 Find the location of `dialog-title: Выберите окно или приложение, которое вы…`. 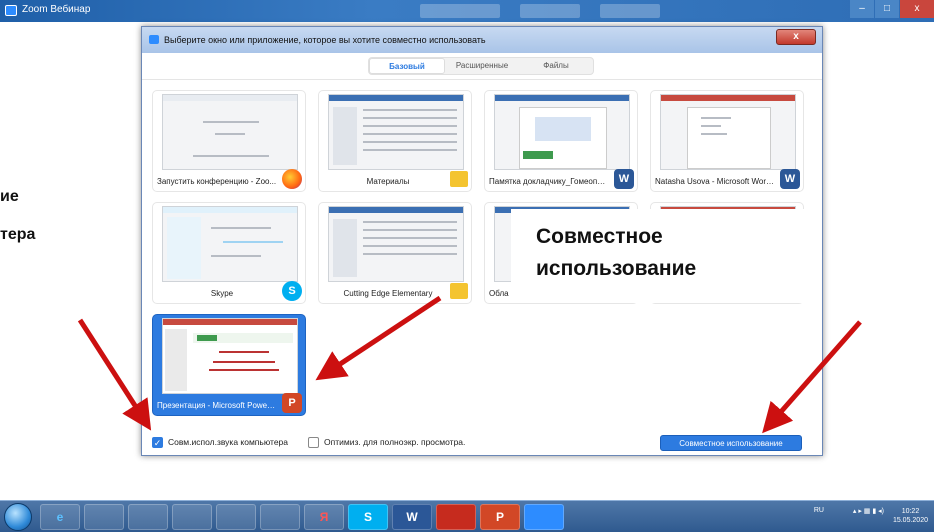

dialog-title: Выберите окно или приложение, которое вы… is located at coordinates (325, 40).